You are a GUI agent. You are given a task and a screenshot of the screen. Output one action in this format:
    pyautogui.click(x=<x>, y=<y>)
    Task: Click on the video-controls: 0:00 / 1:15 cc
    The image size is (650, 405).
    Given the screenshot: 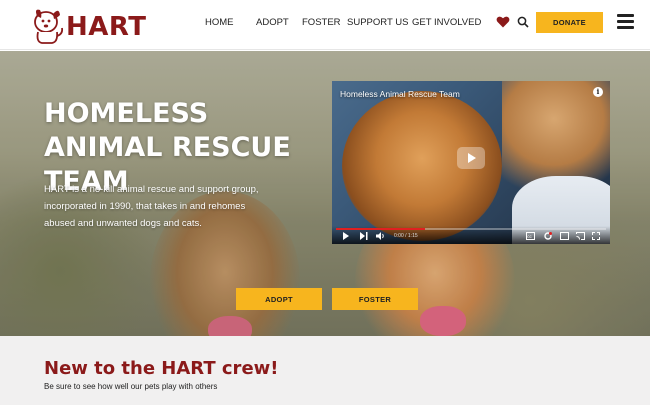 What is the action you would take?
    pyautogui.click(x=471, y=235)
    